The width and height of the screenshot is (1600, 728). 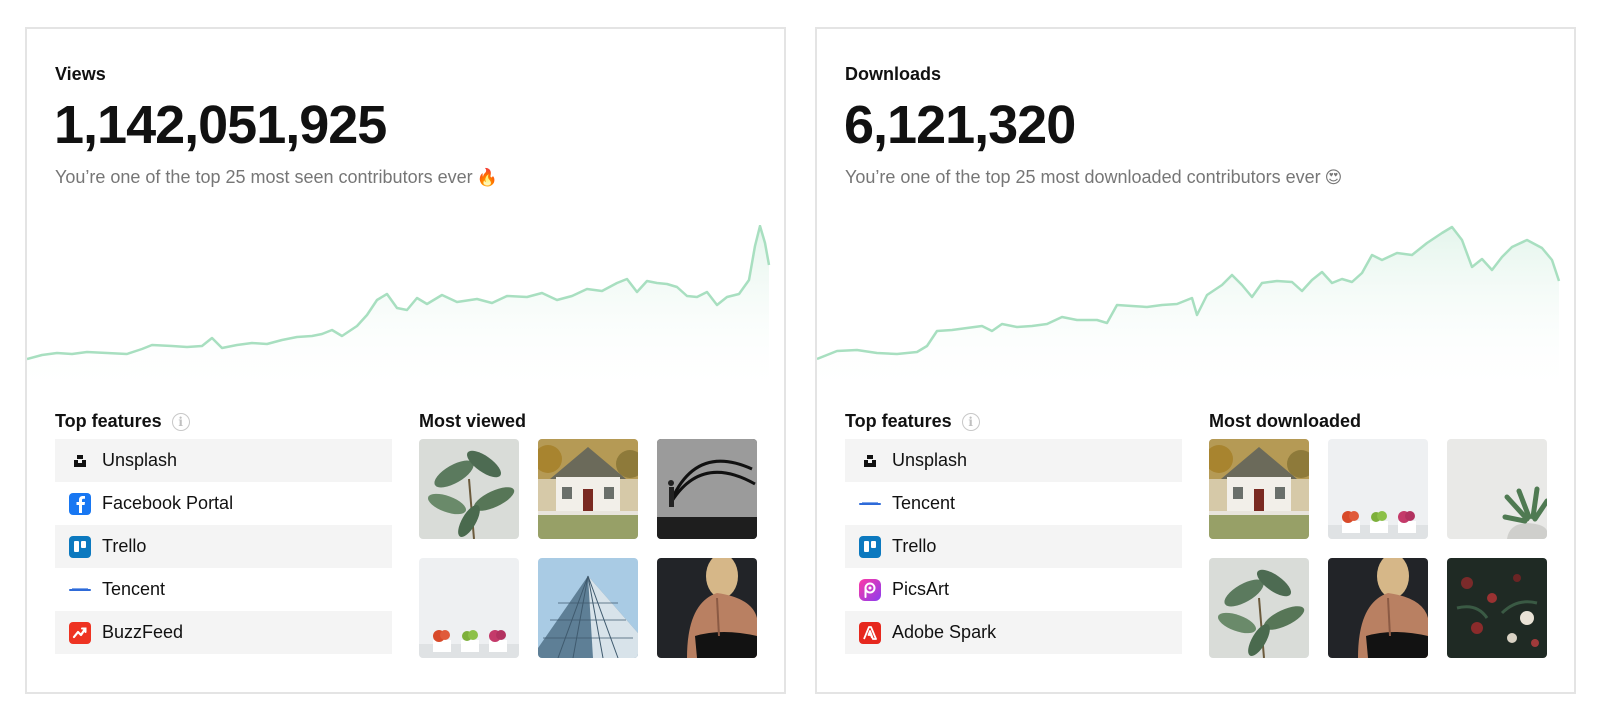 I want to click on feature-label: Adobe Spark, so click(x=944, y=632).